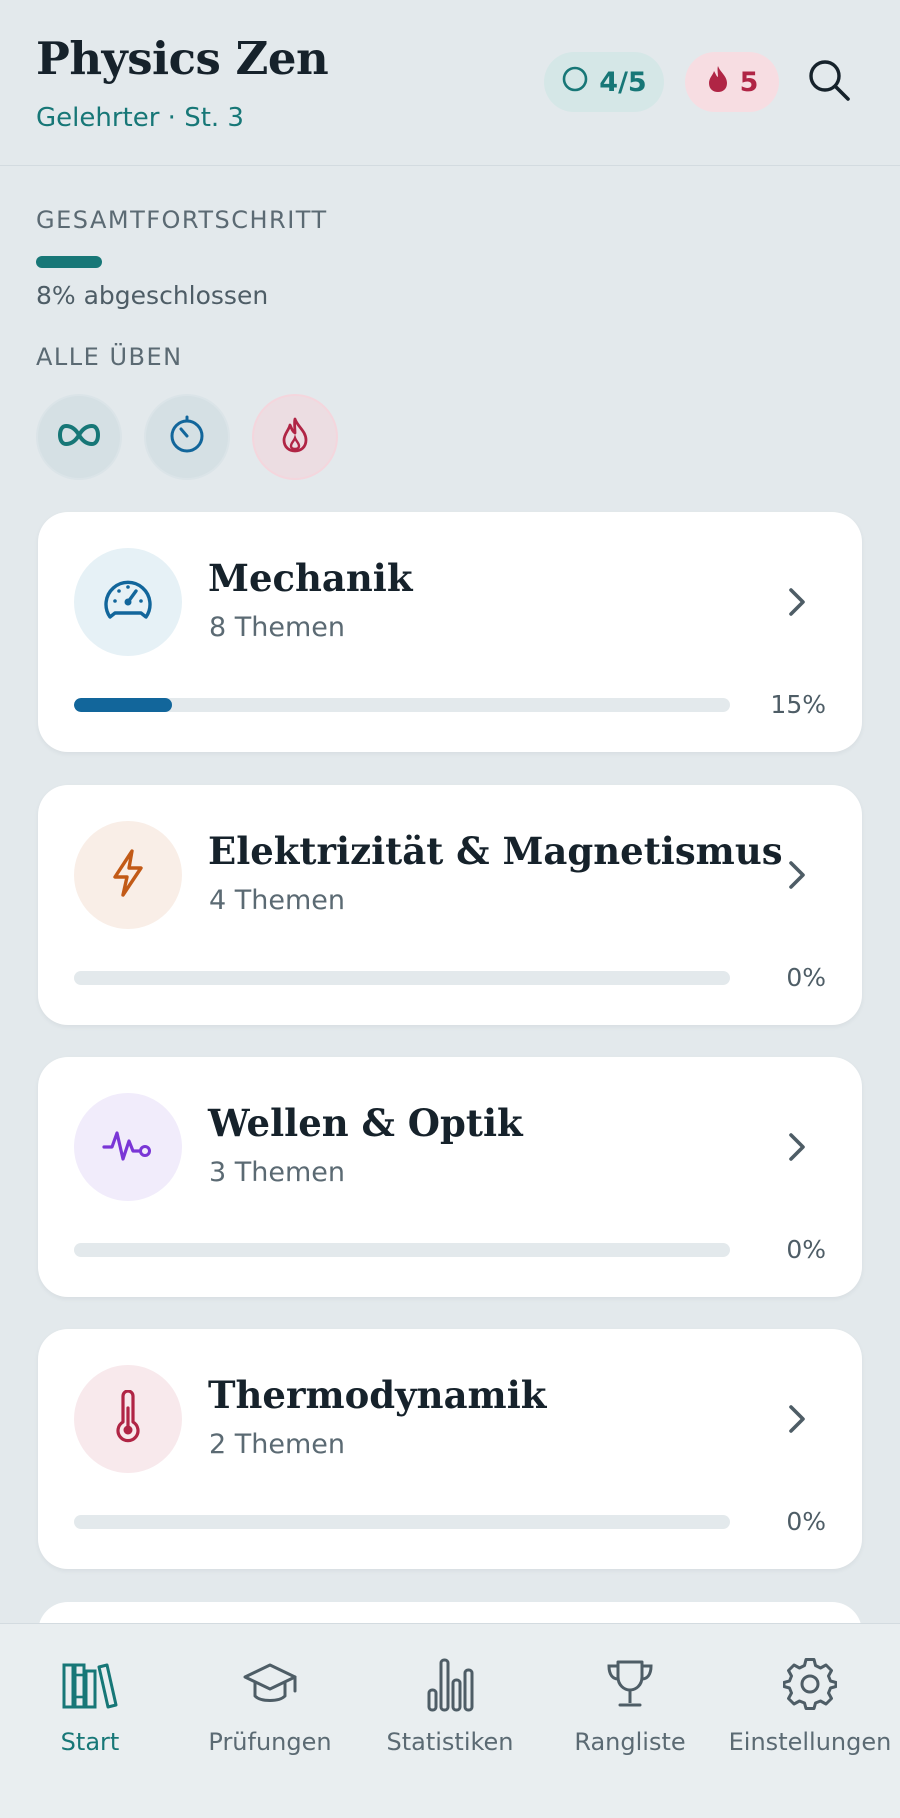 This screenshot has width=900, height=1818. I want to click on wave-icon, so click(128, 1147).